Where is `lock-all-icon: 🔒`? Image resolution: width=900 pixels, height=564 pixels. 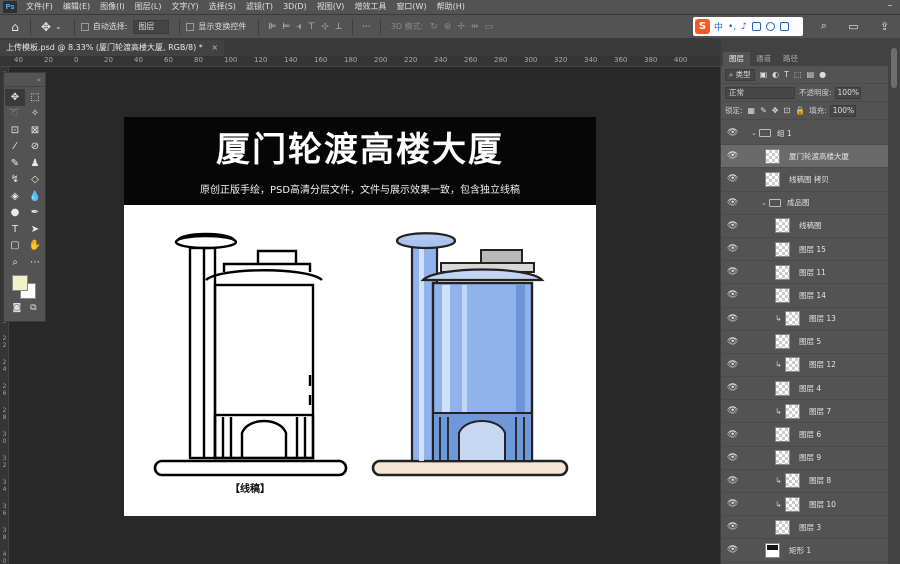 lock-all-icon: 🔒 is located at coordinates (800, 110).